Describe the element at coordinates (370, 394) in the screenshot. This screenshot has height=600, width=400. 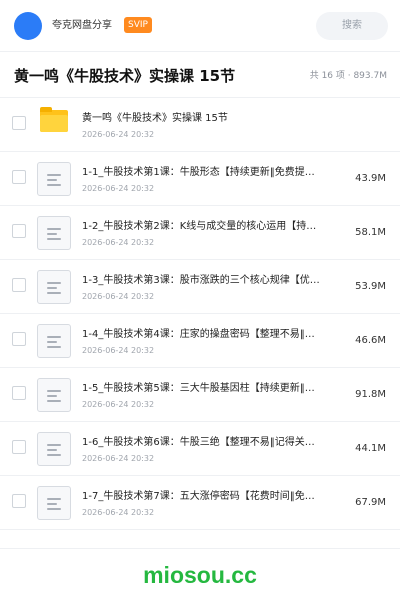
I see `file-size: 91.8M` at that location.